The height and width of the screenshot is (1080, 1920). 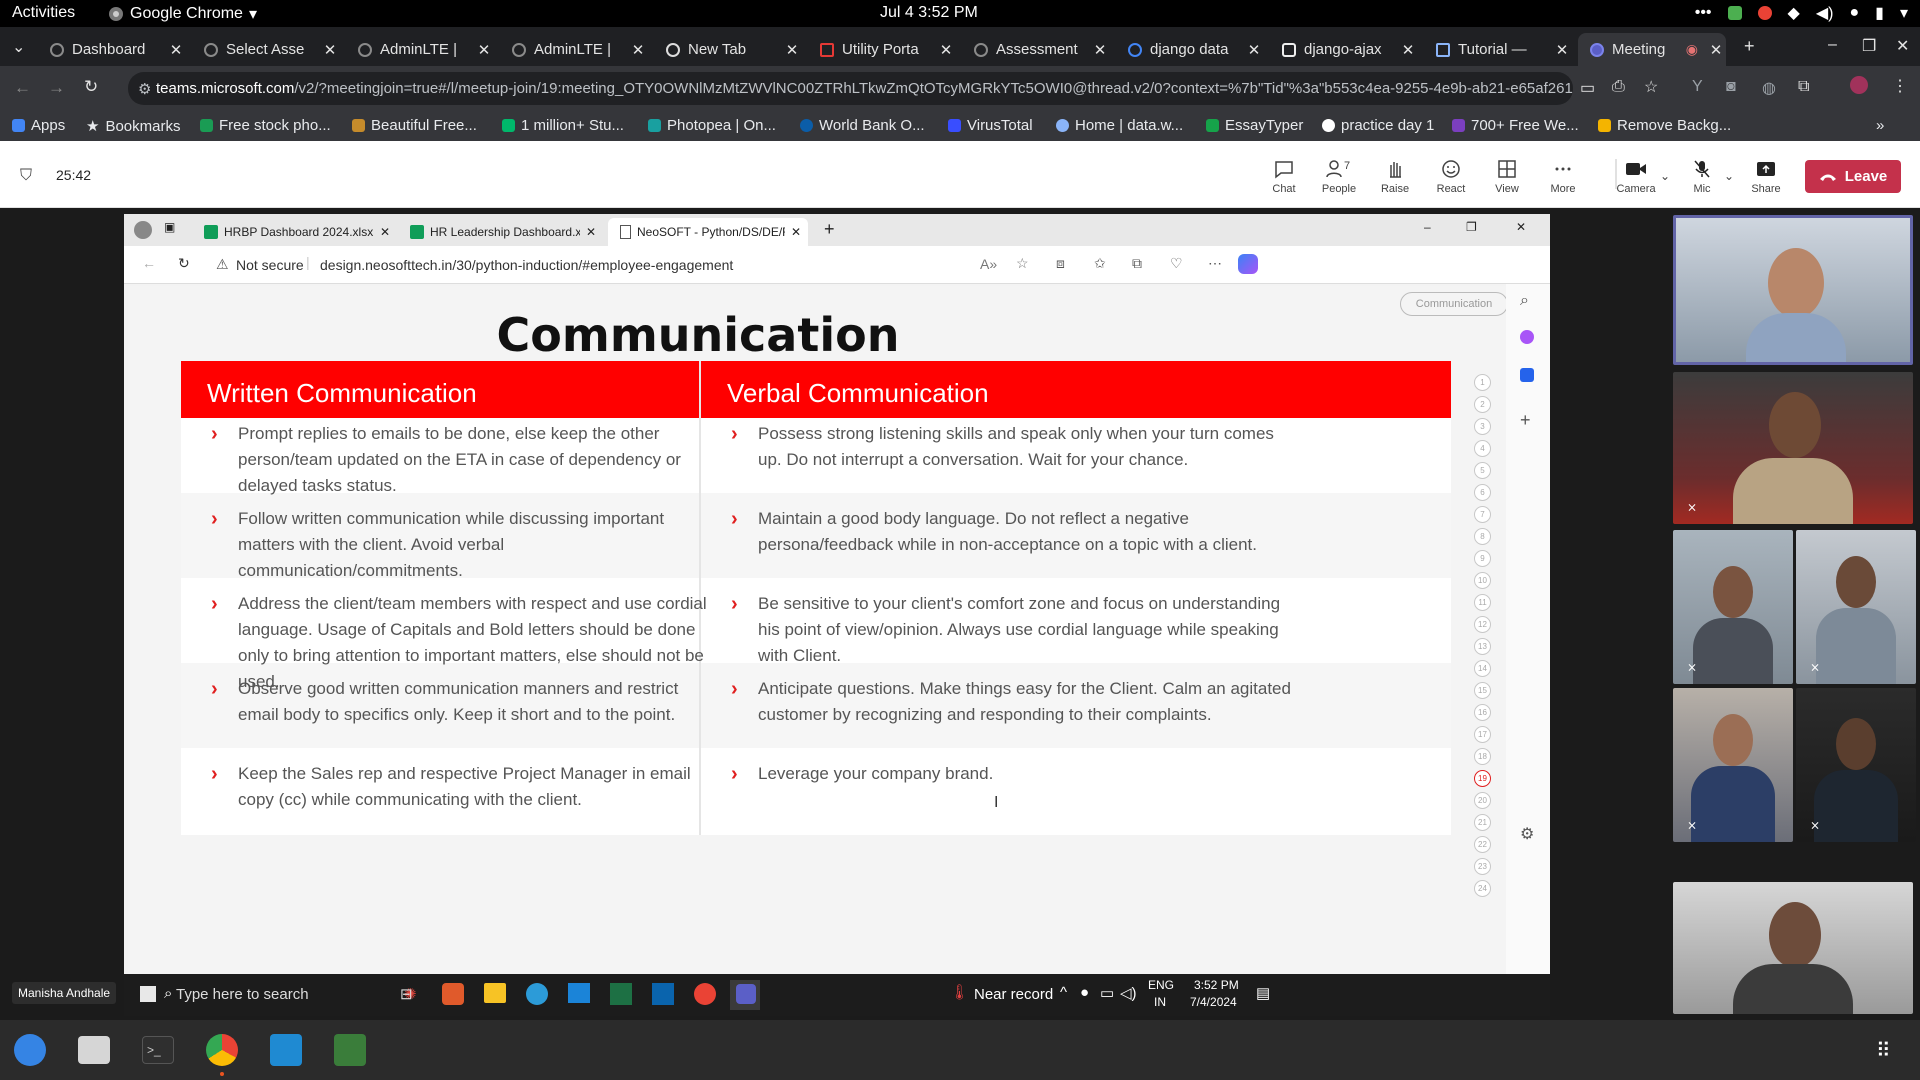 What do you see at coordinates (1339, 177) in the screenshot?
I see `people-button: 7 People` at bounding box center [1339, 177].